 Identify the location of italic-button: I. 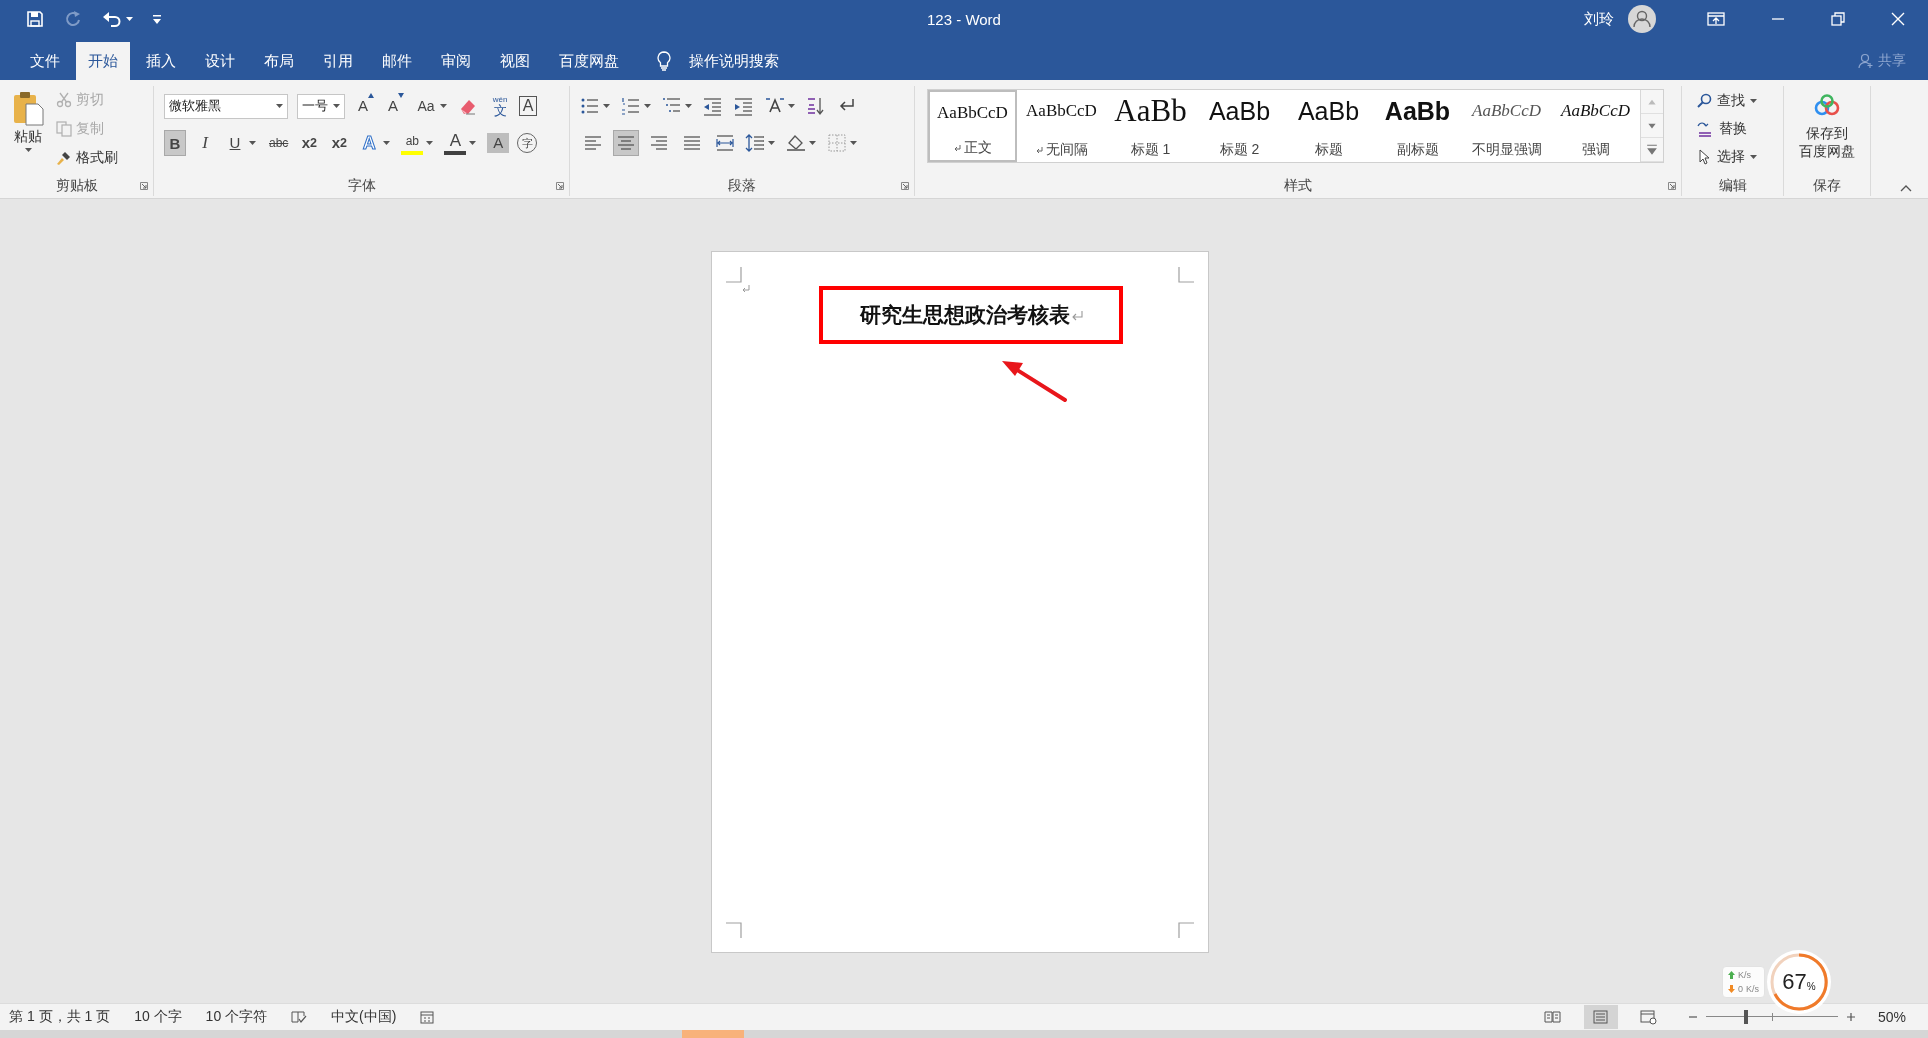
(205, 143).